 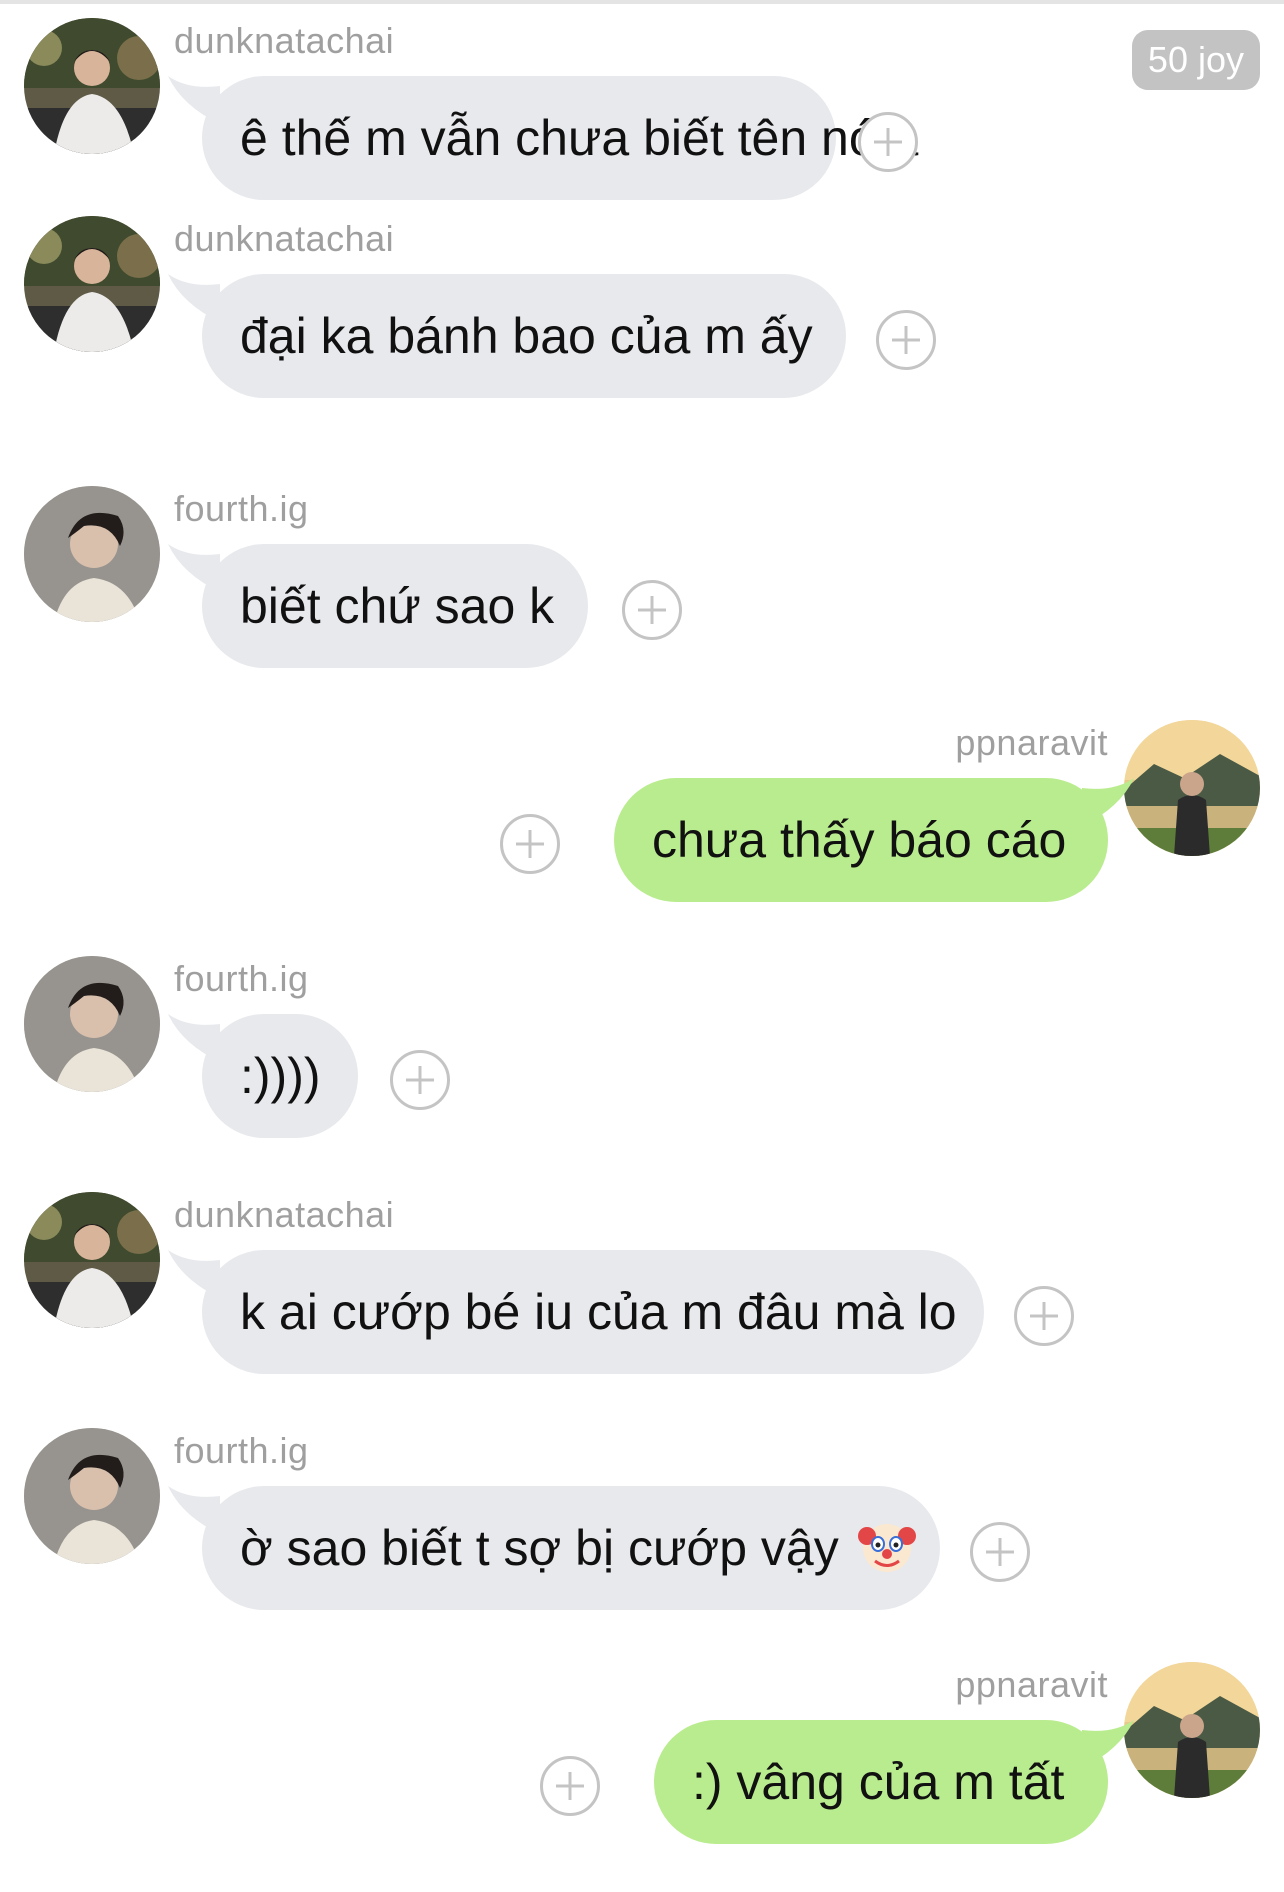 What do you see at coordinates (395, 606) in the screenshot?
I see `message-bubble: biết chứ sao k` at bounding box center [395, 606].